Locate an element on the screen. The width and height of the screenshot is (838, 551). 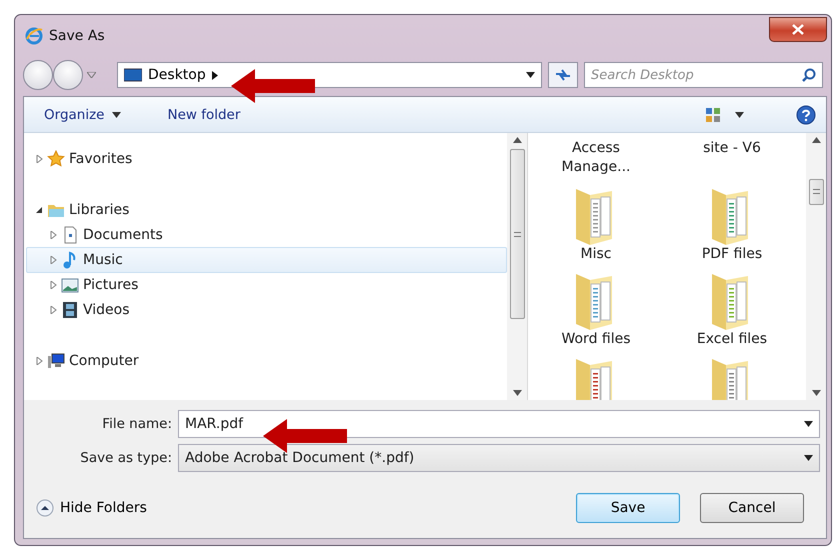
search-field: Search Desktop is located at coordinates (703, 75).